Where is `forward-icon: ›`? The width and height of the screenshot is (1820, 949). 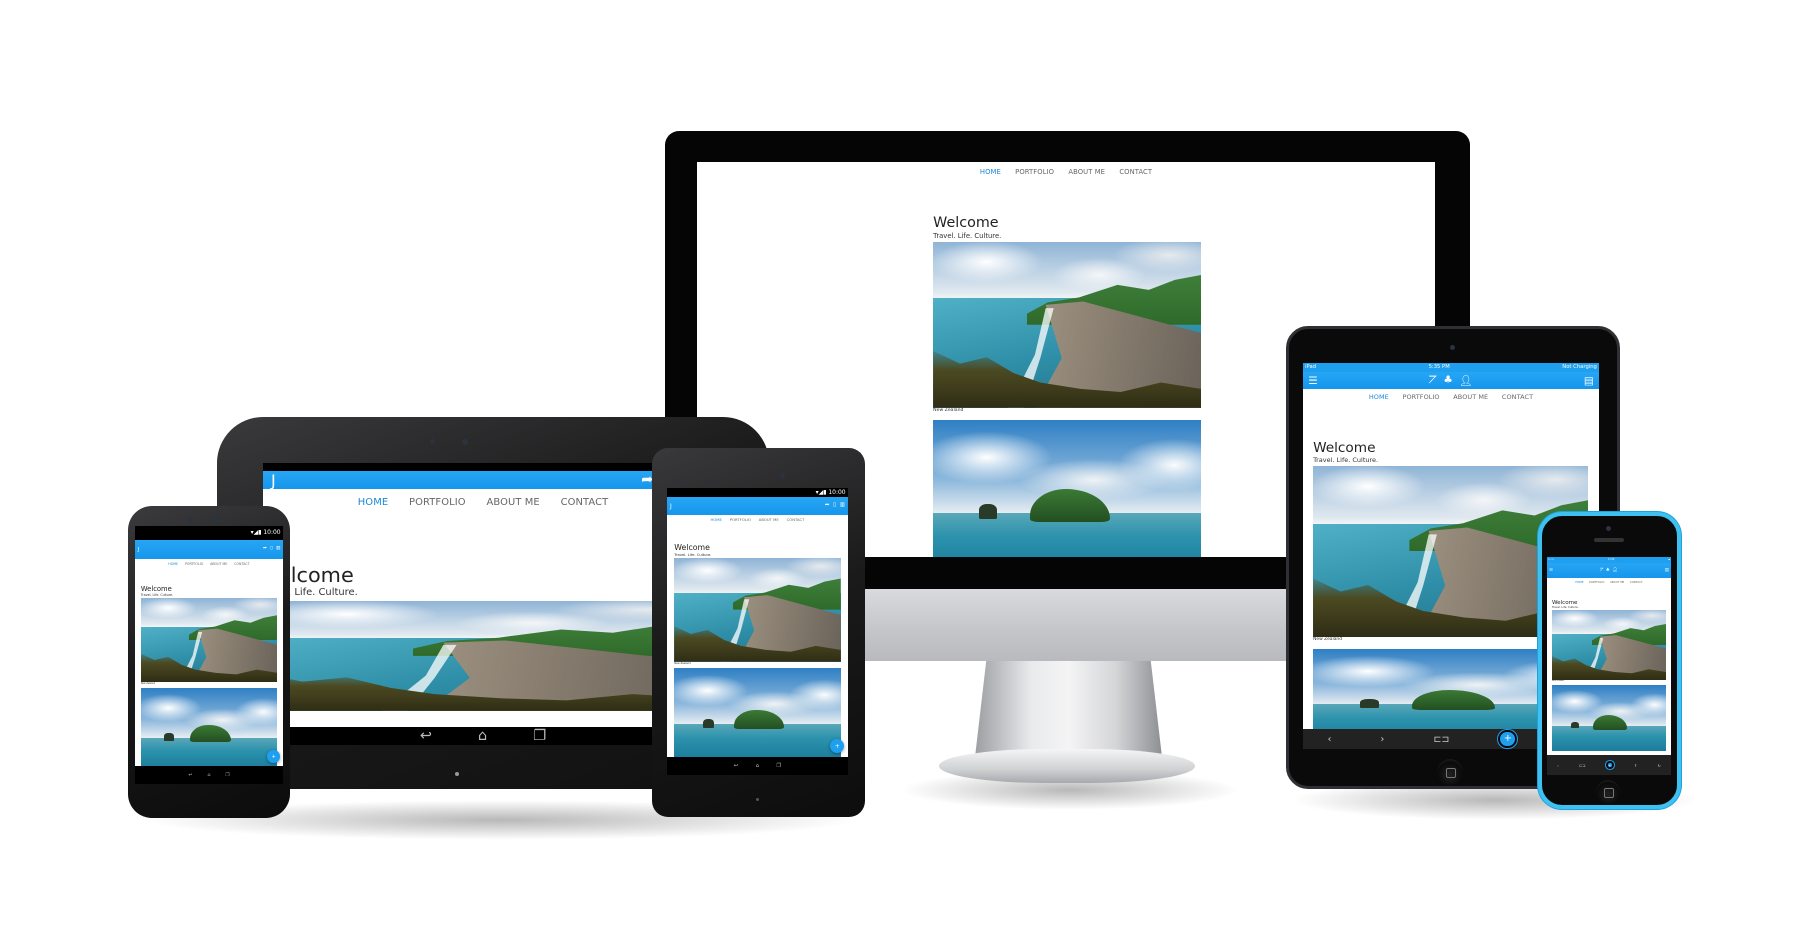
forward-icon: › is located at coordinates (1383, 739).